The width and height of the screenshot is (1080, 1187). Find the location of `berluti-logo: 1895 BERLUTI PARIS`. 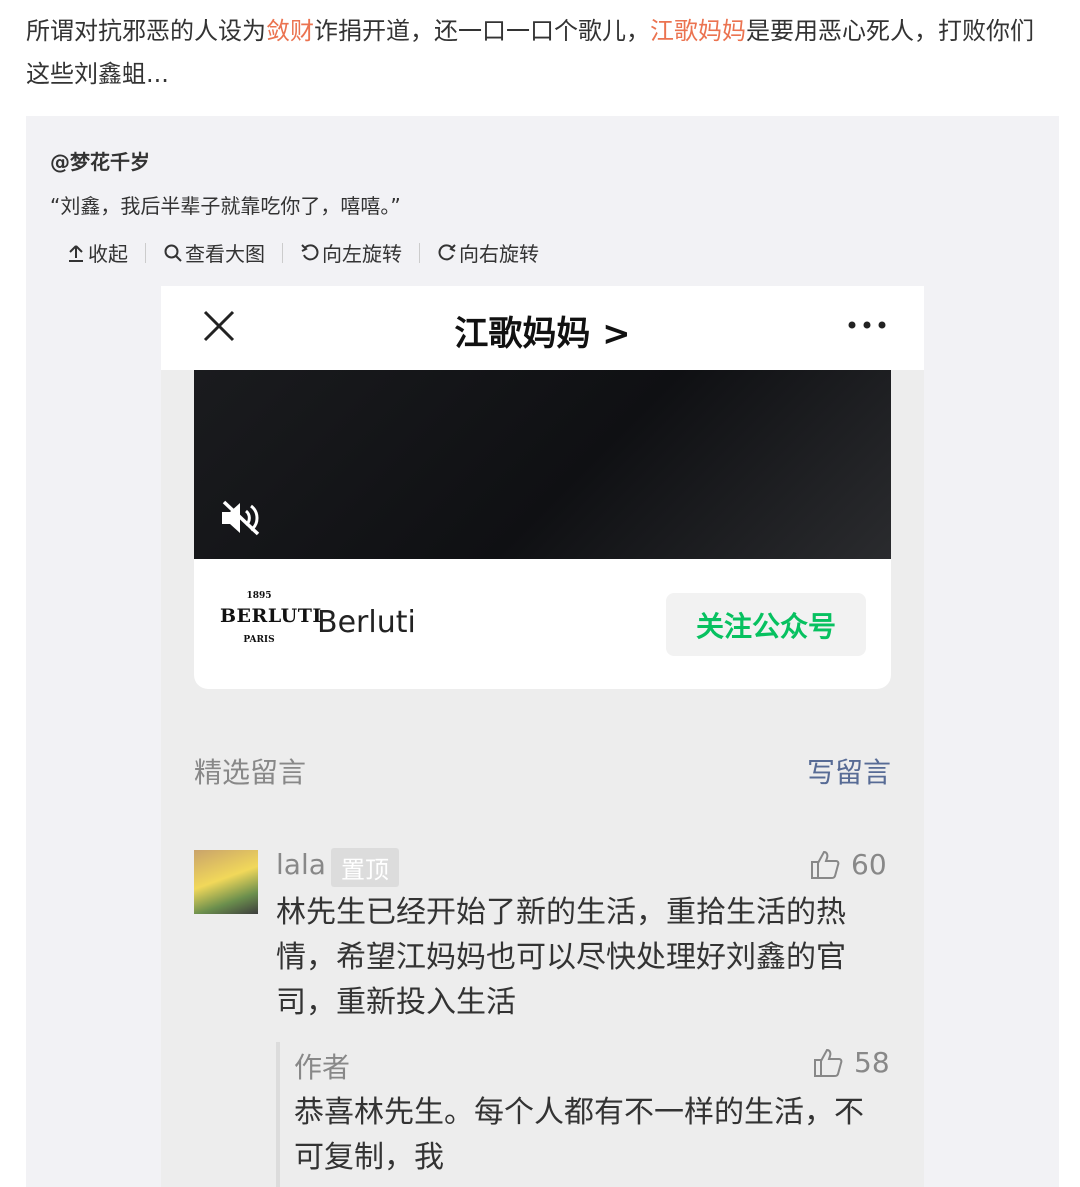

berluti-logo: 1895 BERLUTI PARIS is located at coordinates (271, 626).